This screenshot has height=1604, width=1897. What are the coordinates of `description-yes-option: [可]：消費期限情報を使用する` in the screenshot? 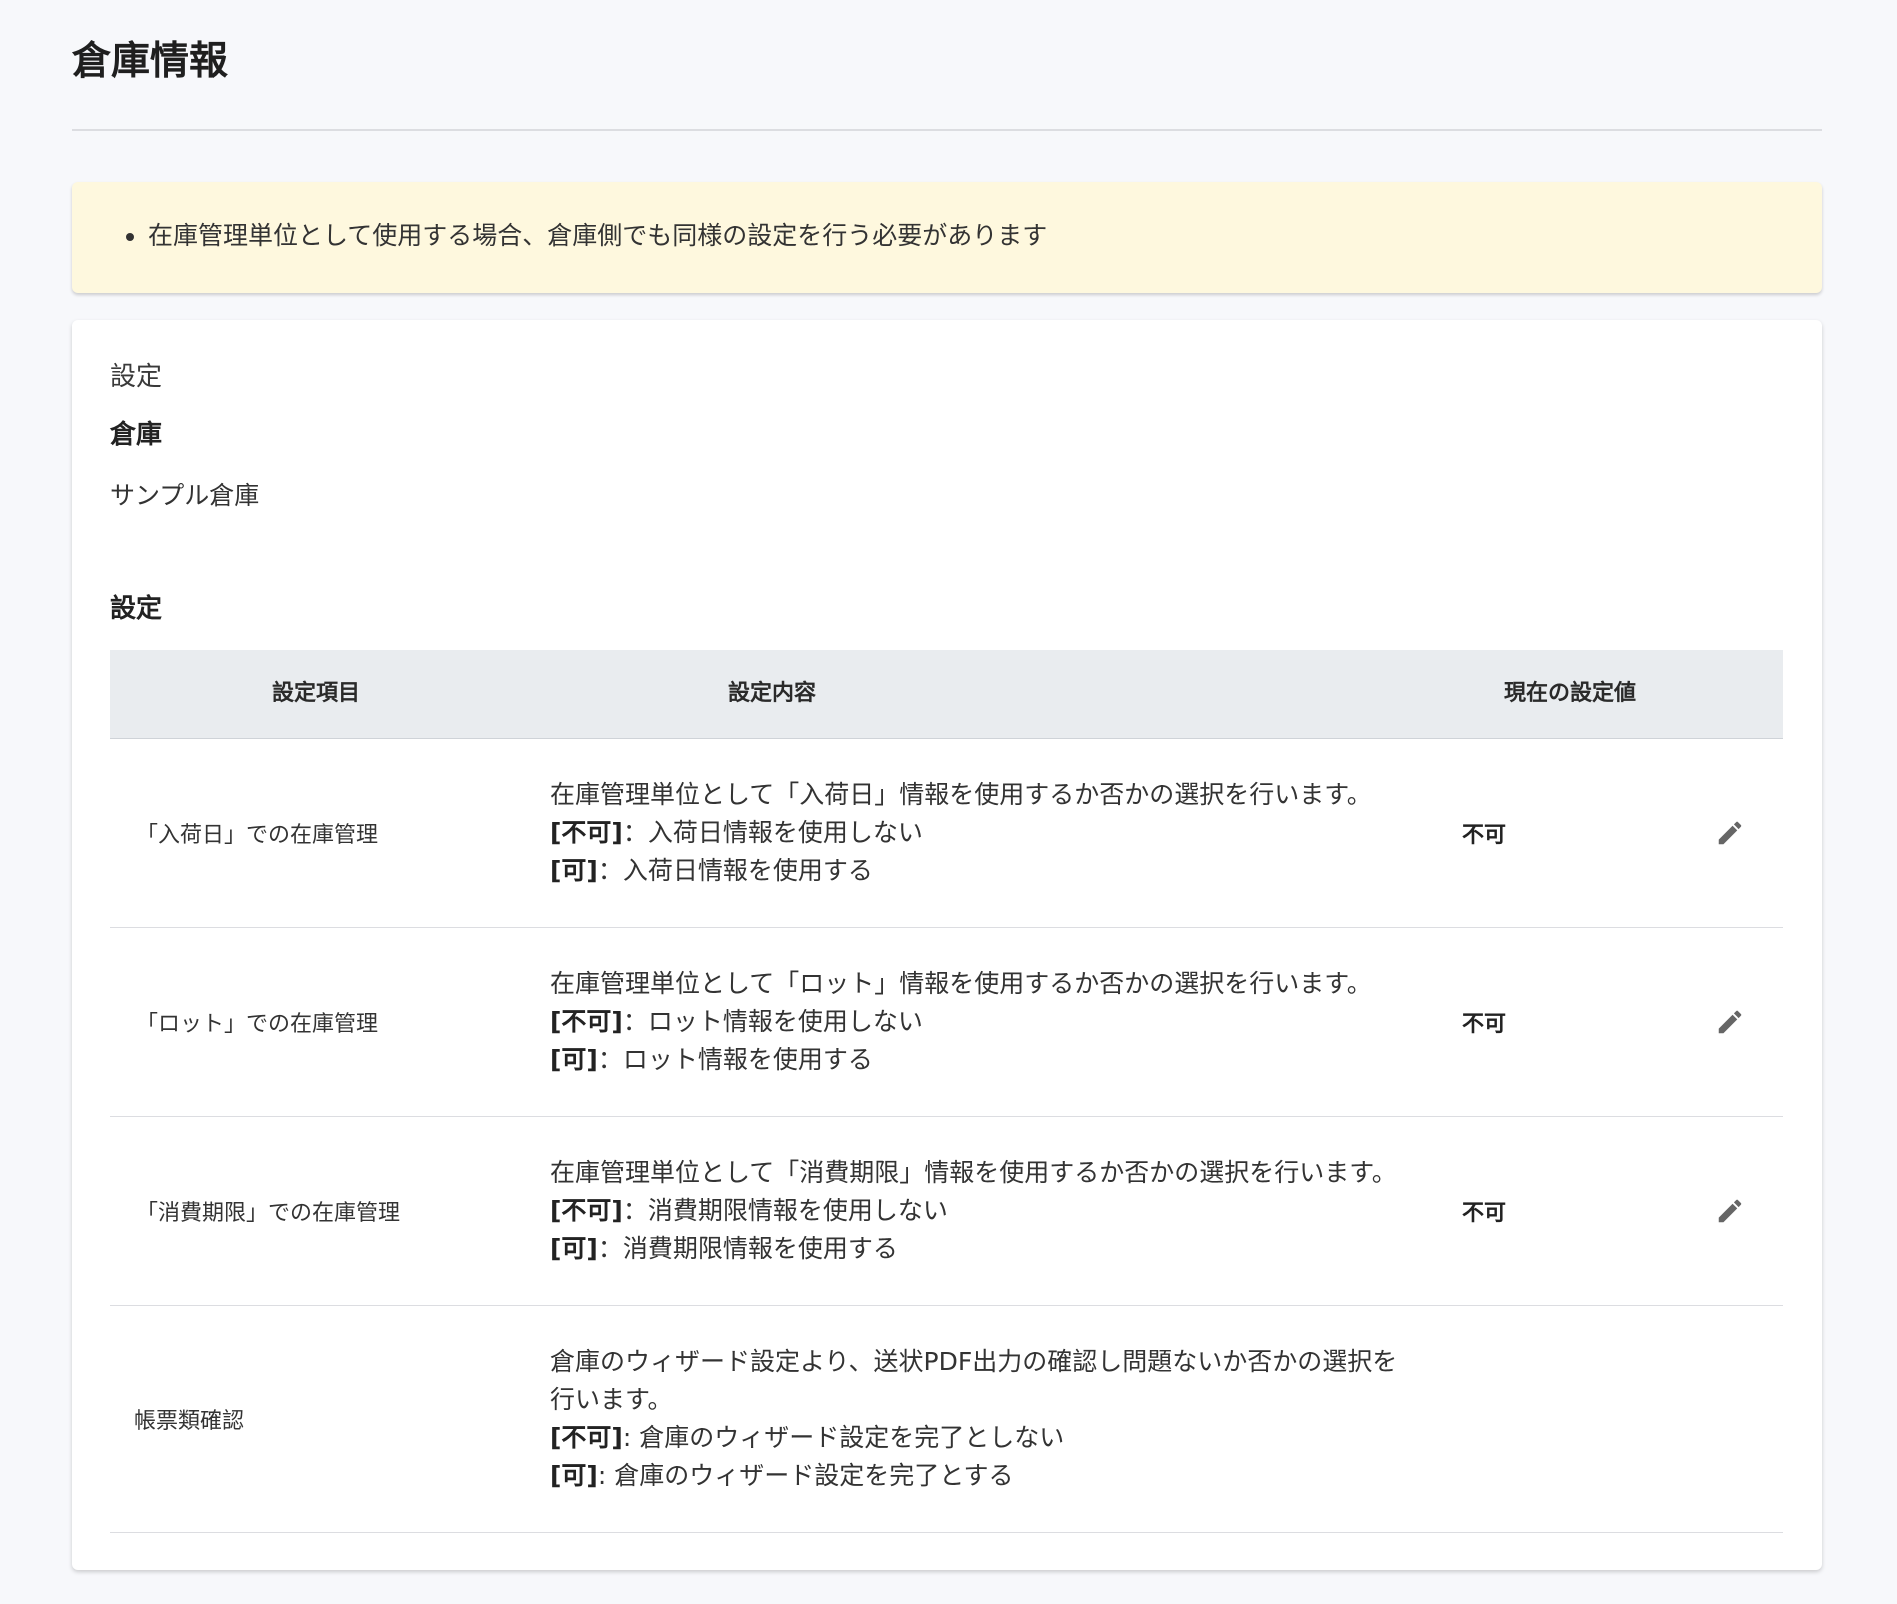 It's located at (990, 1249).